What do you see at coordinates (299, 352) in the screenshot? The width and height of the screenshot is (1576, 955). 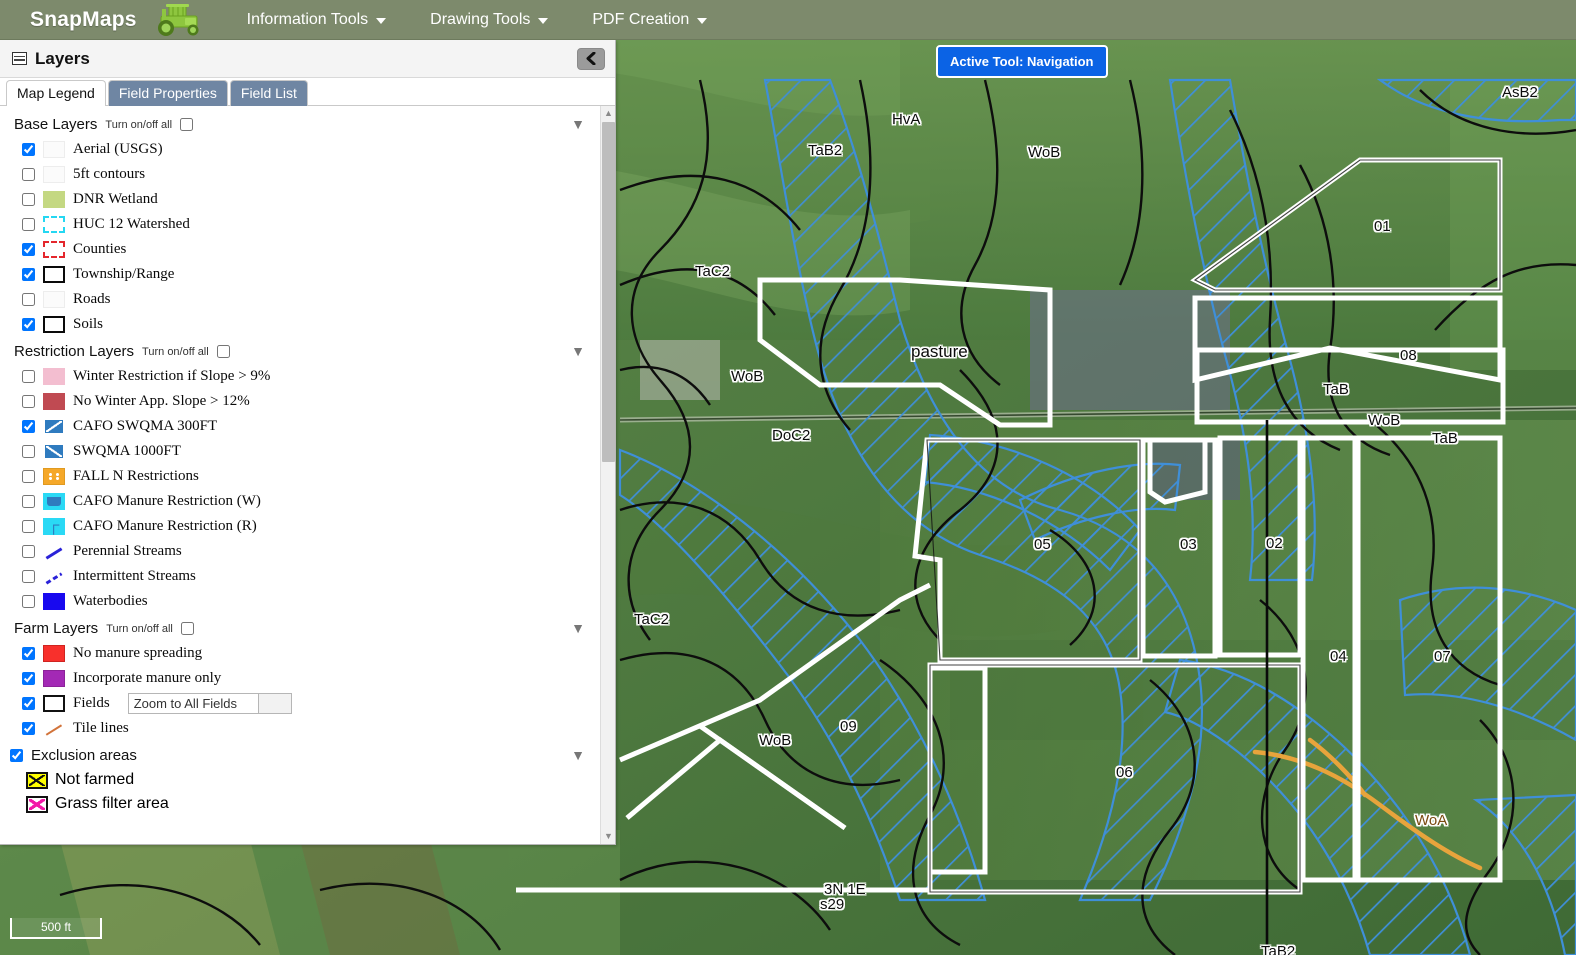 I see `group-restriction-layers-header: Restriction Layers Turn on/off all ▼` at bounding box center [299, 352].